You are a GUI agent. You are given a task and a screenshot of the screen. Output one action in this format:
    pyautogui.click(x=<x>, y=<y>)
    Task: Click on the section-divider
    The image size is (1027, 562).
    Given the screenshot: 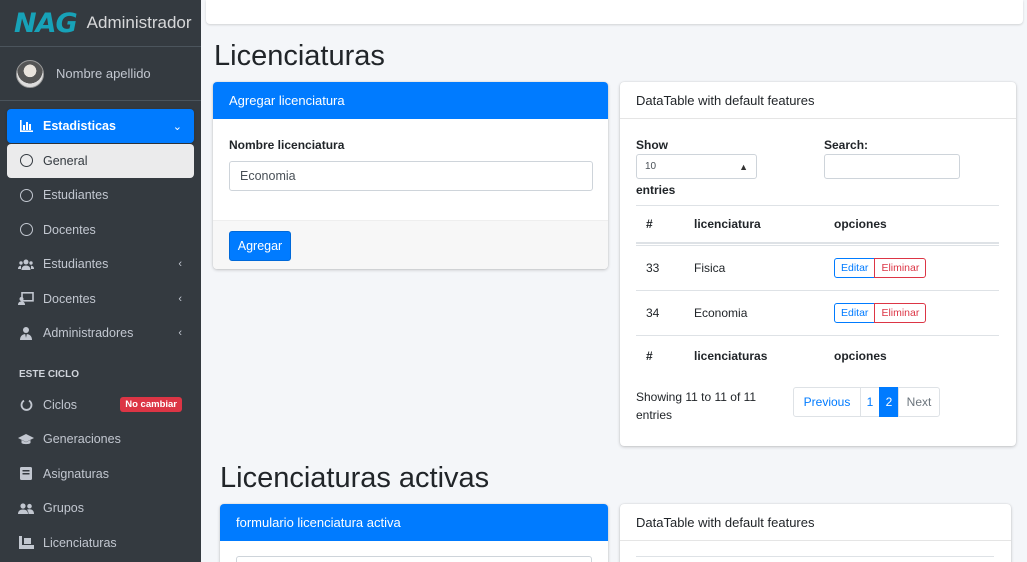 What is the action you would take?
    pyautogui.click(x=614, y=455)
    